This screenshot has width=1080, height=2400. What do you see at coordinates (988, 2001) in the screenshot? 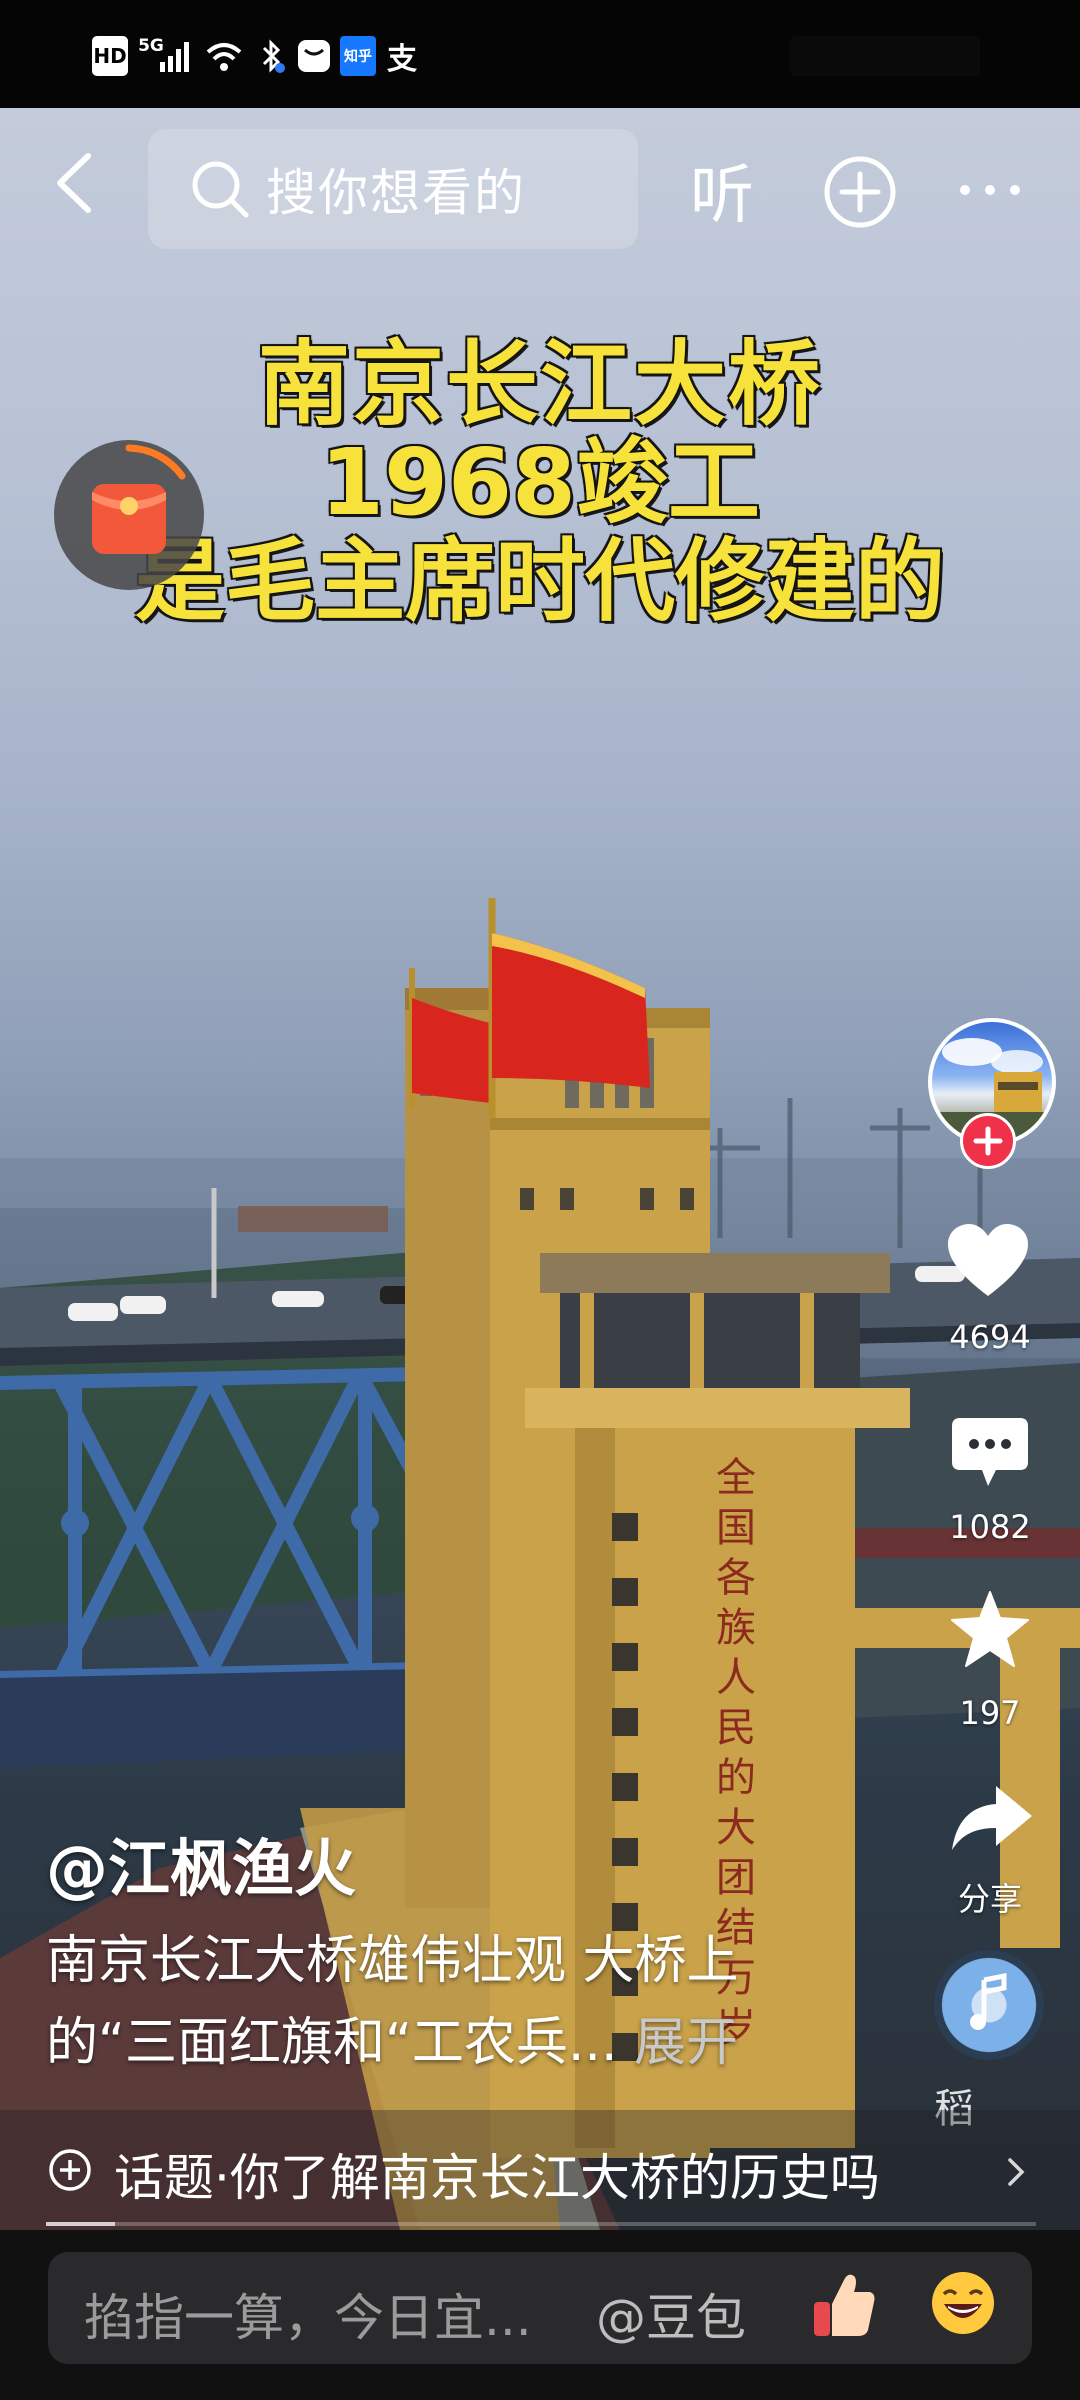
I see `music-note-icon` at bounding box center [988, 2001].